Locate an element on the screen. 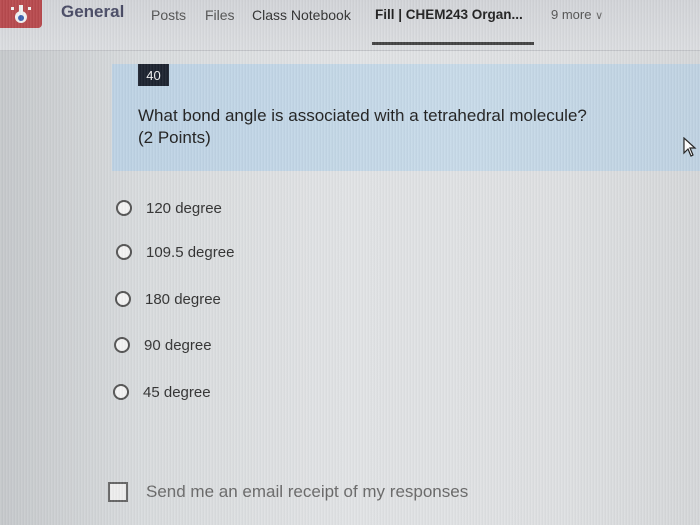  option-label: 120 degree is located at coordinates (184, 208).